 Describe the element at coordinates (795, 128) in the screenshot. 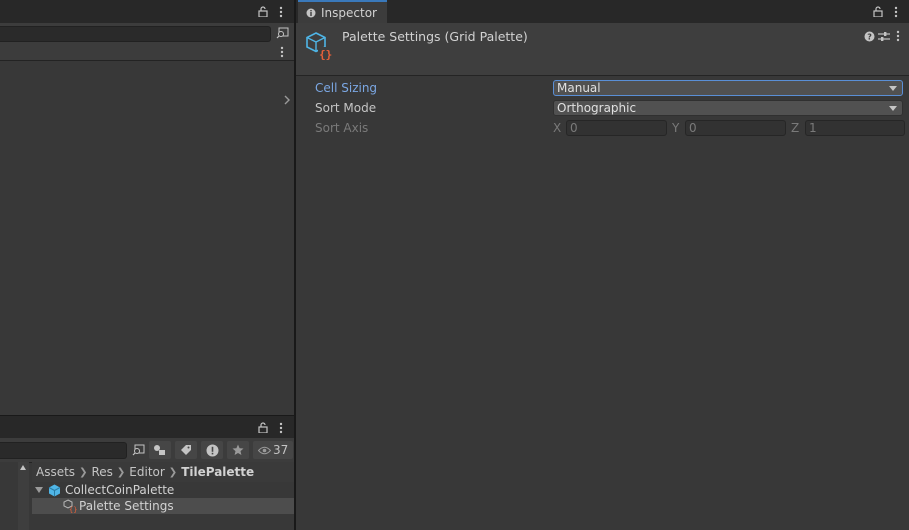

I see `sort-axis-z-label: Z` at that location.